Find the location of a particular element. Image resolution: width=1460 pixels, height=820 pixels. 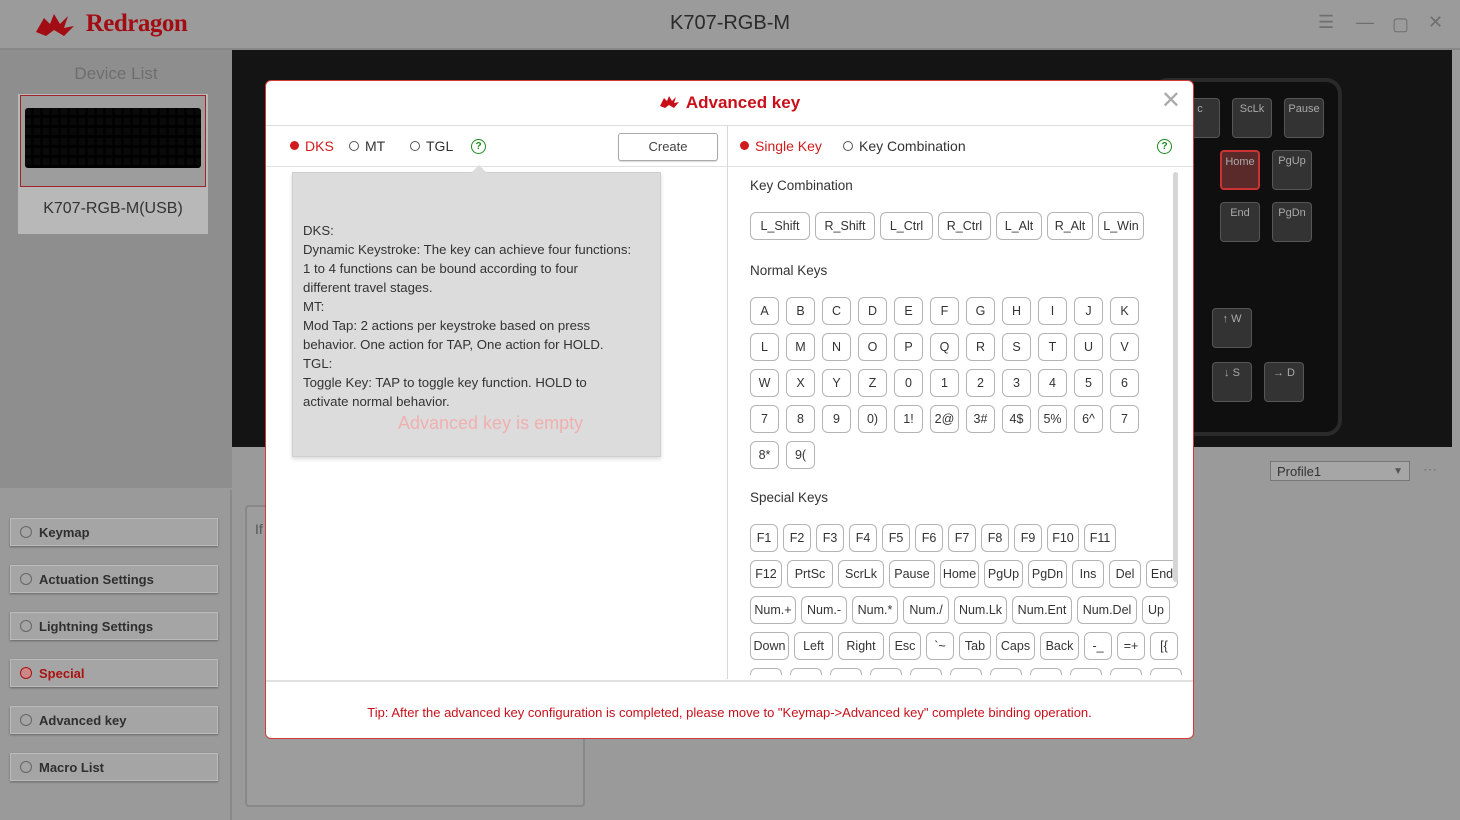

key-button: 8 is located at coordinates (800, 419).